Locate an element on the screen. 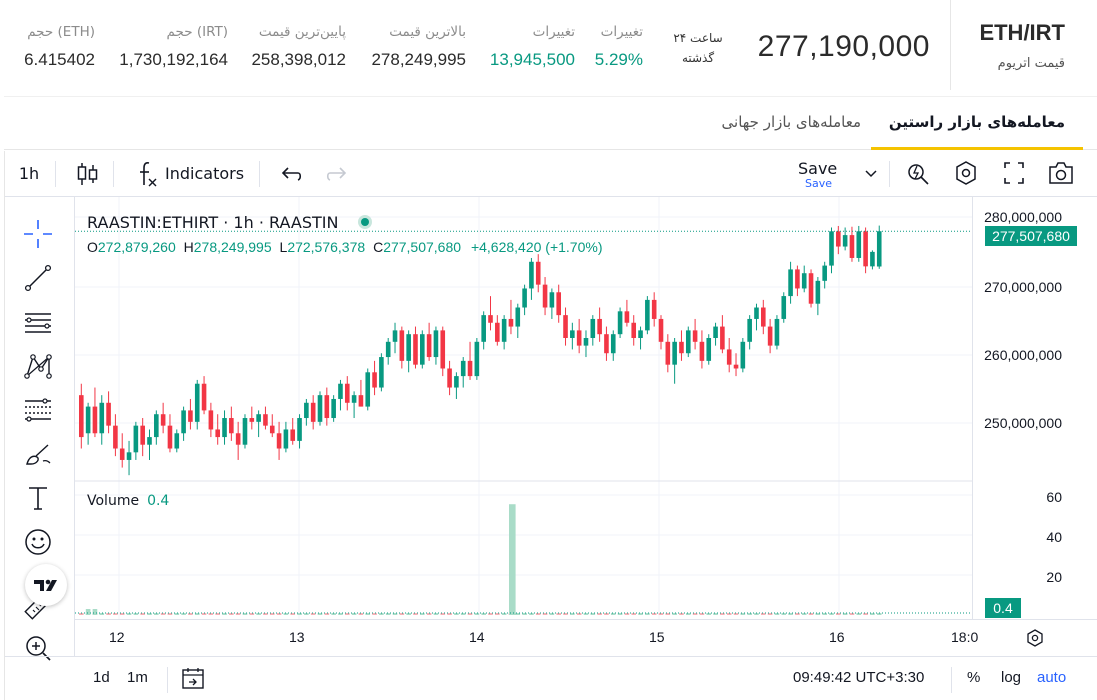 Image resolution: width=1097 pixels, height=700 pixels. fib-levels-icon is located at coordinates (38, 410).